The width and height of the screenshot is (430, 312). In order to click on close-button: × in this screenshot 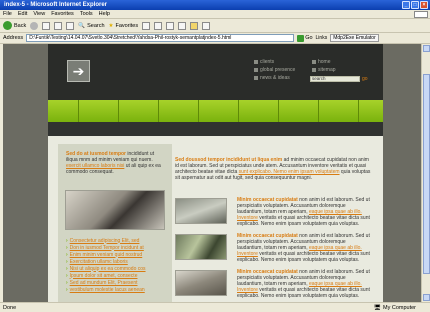, I will do `click(424, 5)`.